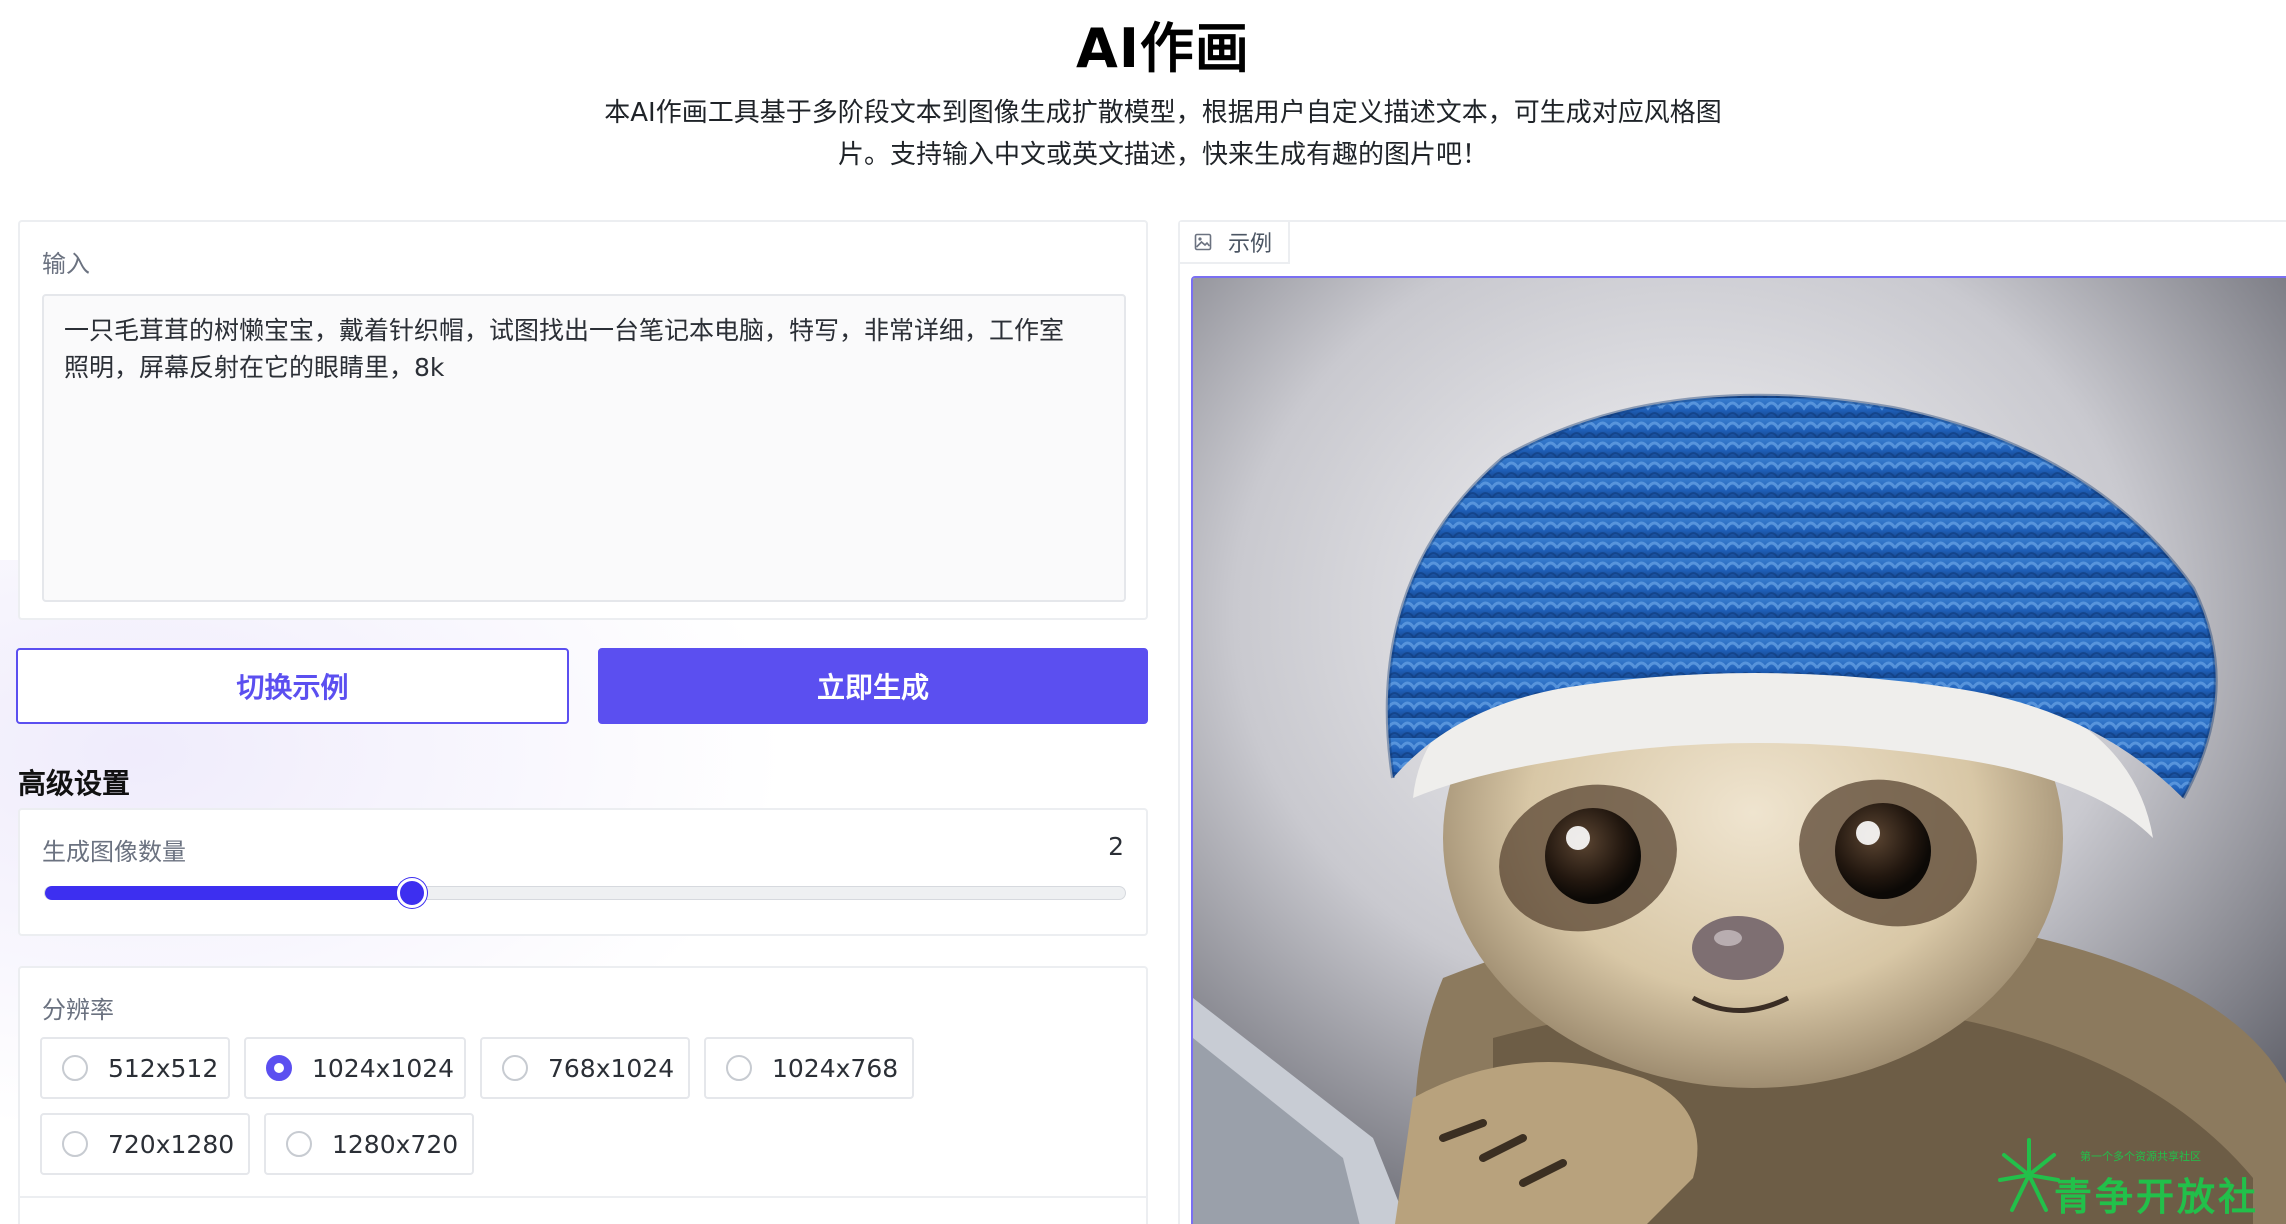 This screenshot has width=2286, height=1224. What do you see at coordinates (254, 367) in the screenshot?
I see `prompt-text-line-2: 照明，屏幕反射在它的眼睛里，8k` at bounding box center [254, 367].